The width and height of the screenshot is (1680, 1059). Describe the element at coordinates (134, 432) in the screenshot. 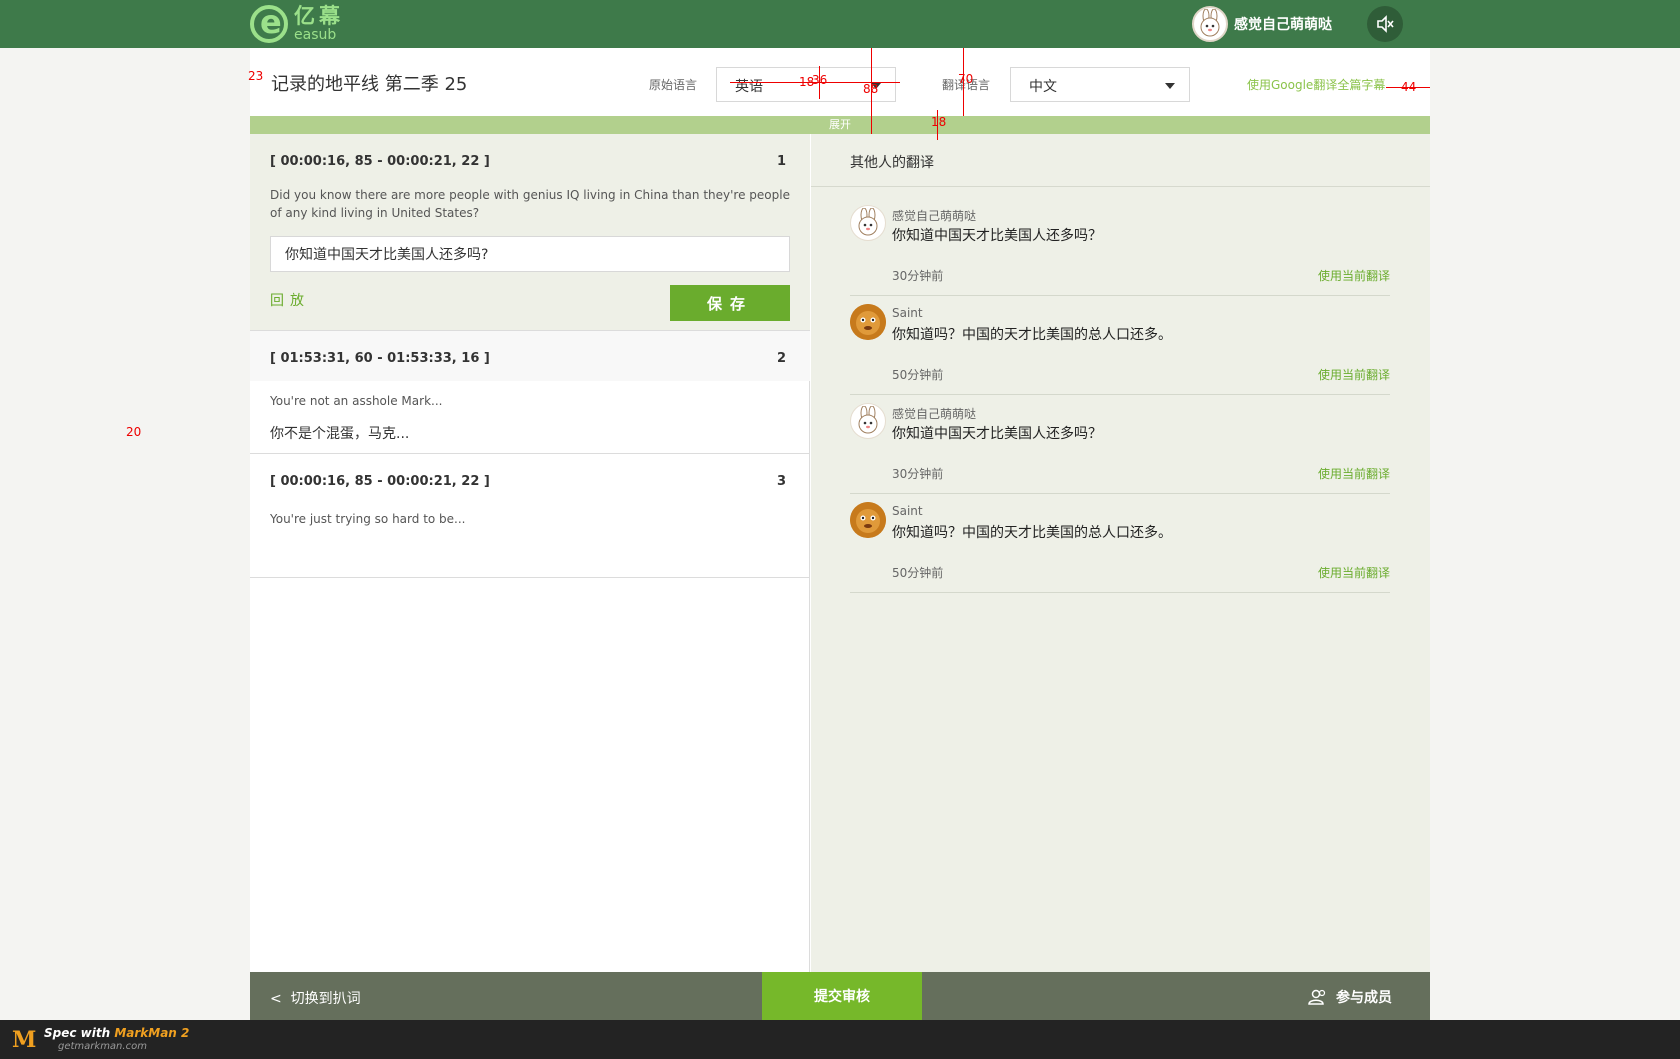

I see `annotation-20: 20` at that location.